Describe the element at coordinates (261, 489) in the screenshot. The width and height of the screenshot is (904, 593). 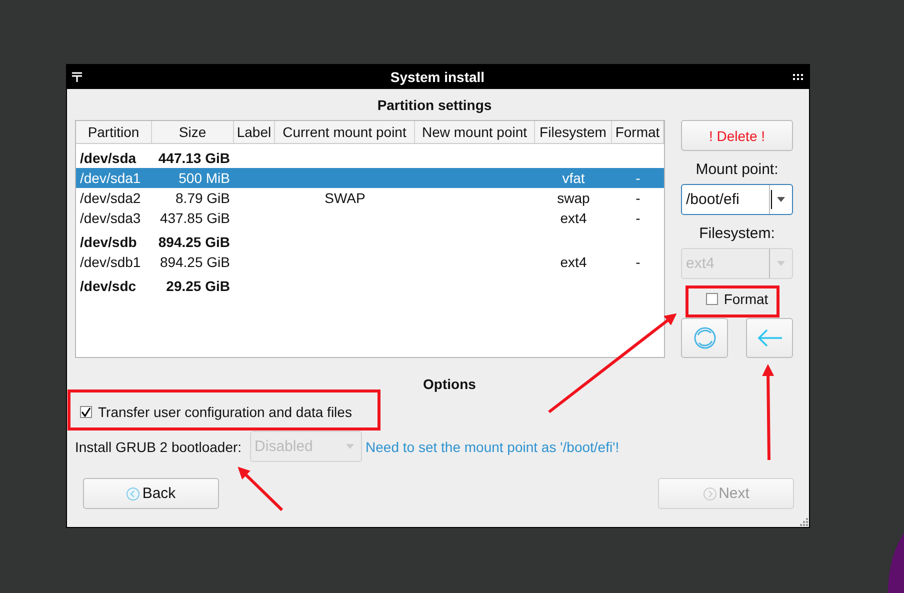
I see `arrow` at that location.